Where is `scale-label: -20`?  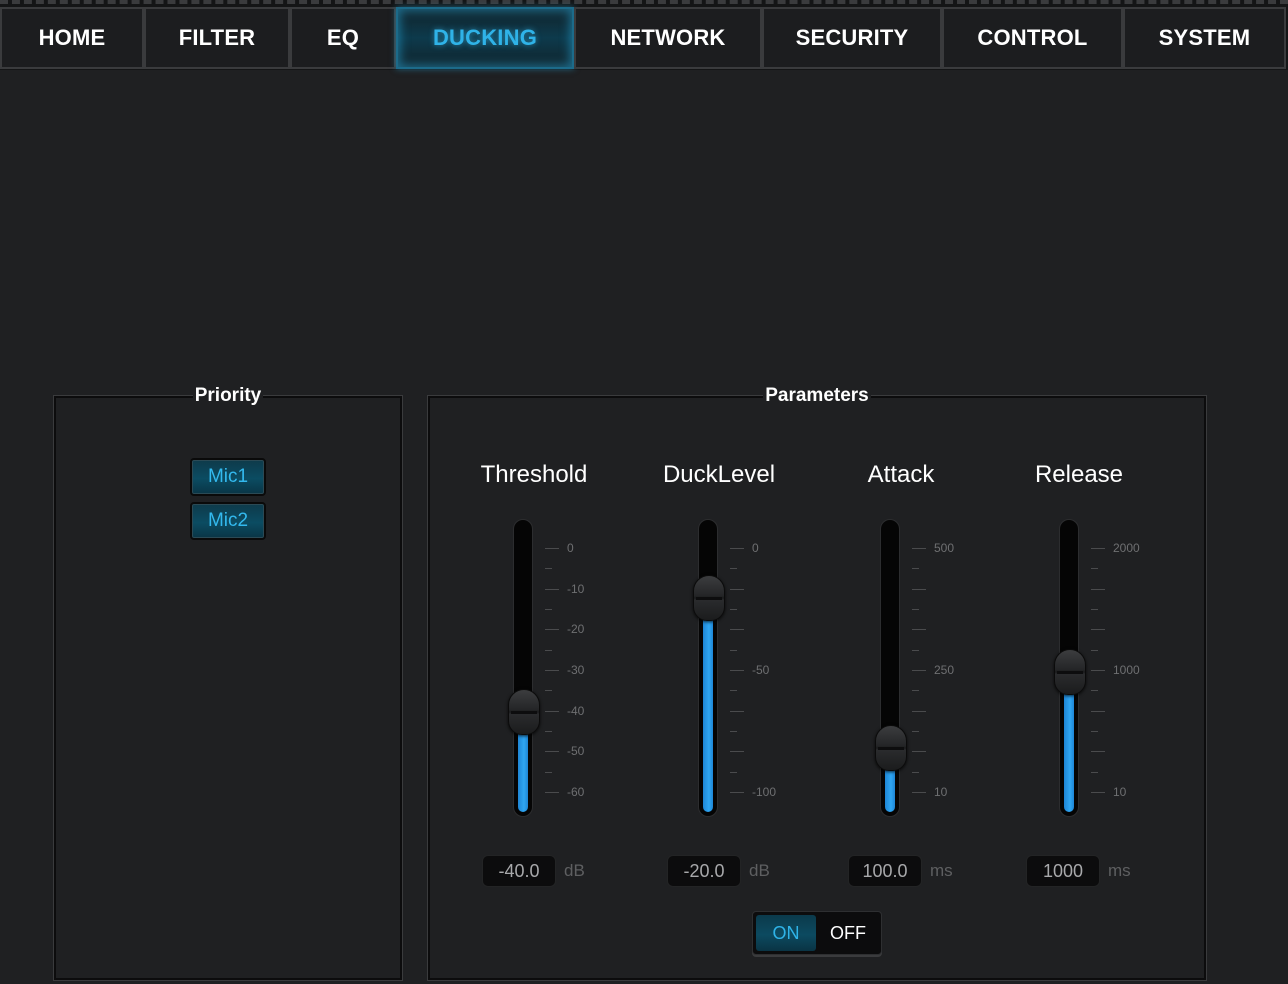
scale-label: -20 is located at coordinates (576, 629).